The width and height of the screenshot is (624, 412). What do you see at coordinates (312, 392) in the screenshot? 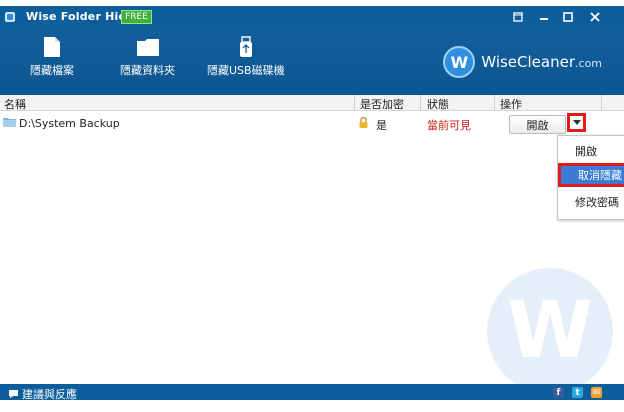
I see `status-bar: 建議與反應 f t ✉` at bounding box center [312, 392].